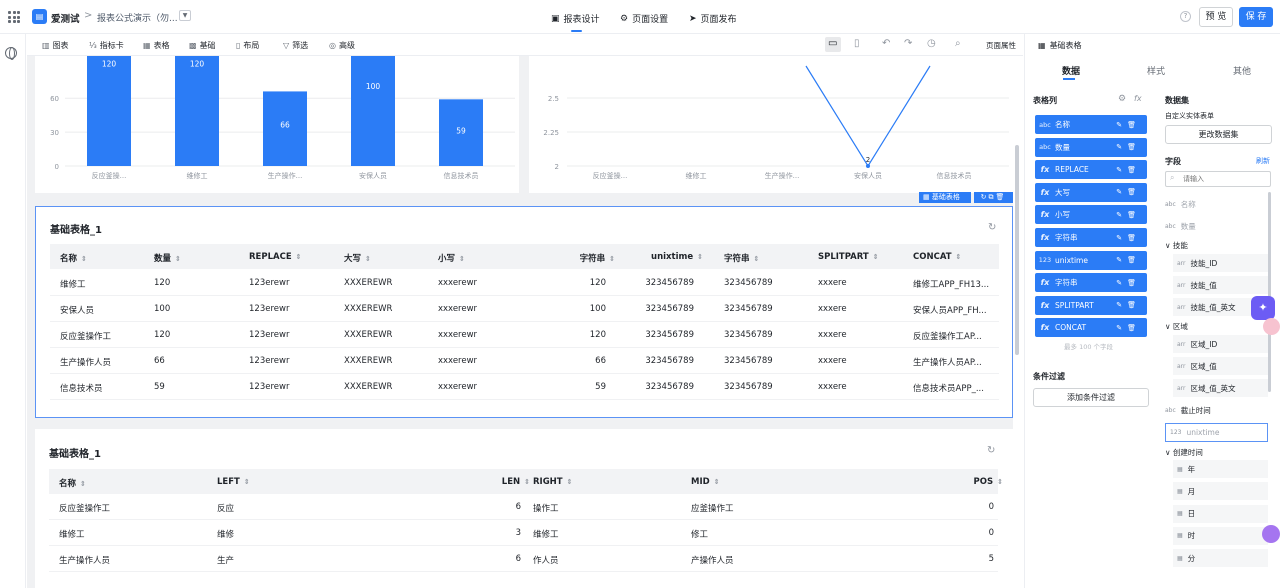 This screenshot has height=588, width=1280. What do you see at coordinates (988, 482) in the screenshot?
I see `column-header: POS ⇕` at bounding box center [988, 482].